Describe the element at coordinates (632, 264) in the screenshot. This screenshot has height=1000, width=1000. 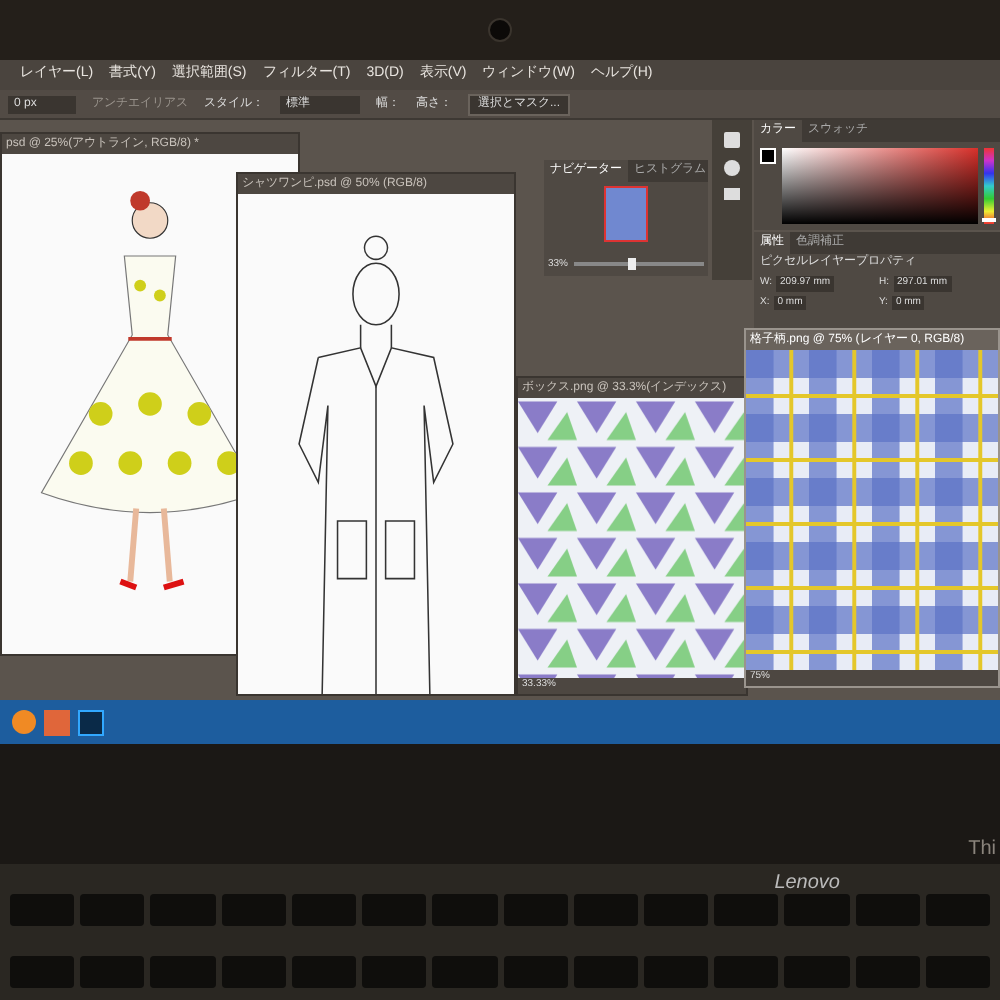
I see `slider-thumb` at that location.